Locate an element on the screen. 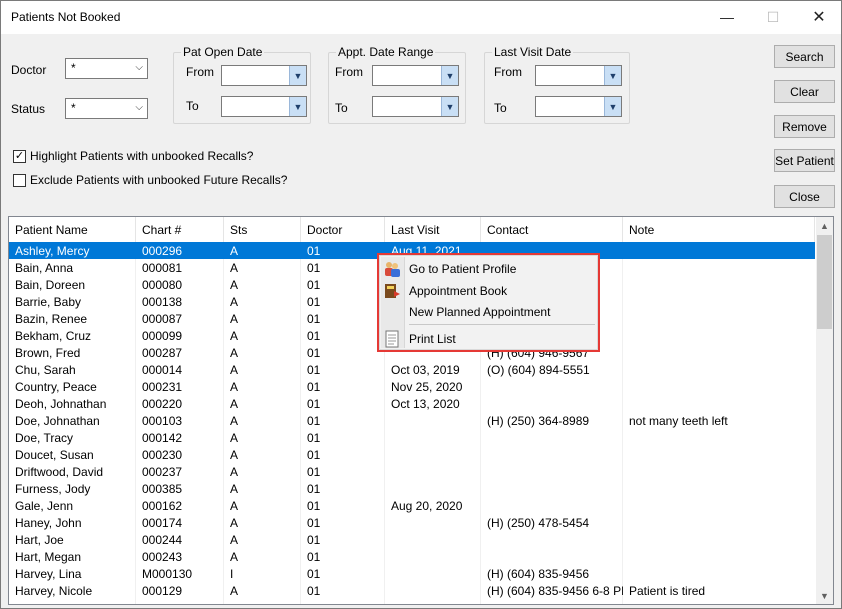 The width and height of the screenshot is (842, 609). pat-open-to-date: ▼ is located at coordinates (264, 106).